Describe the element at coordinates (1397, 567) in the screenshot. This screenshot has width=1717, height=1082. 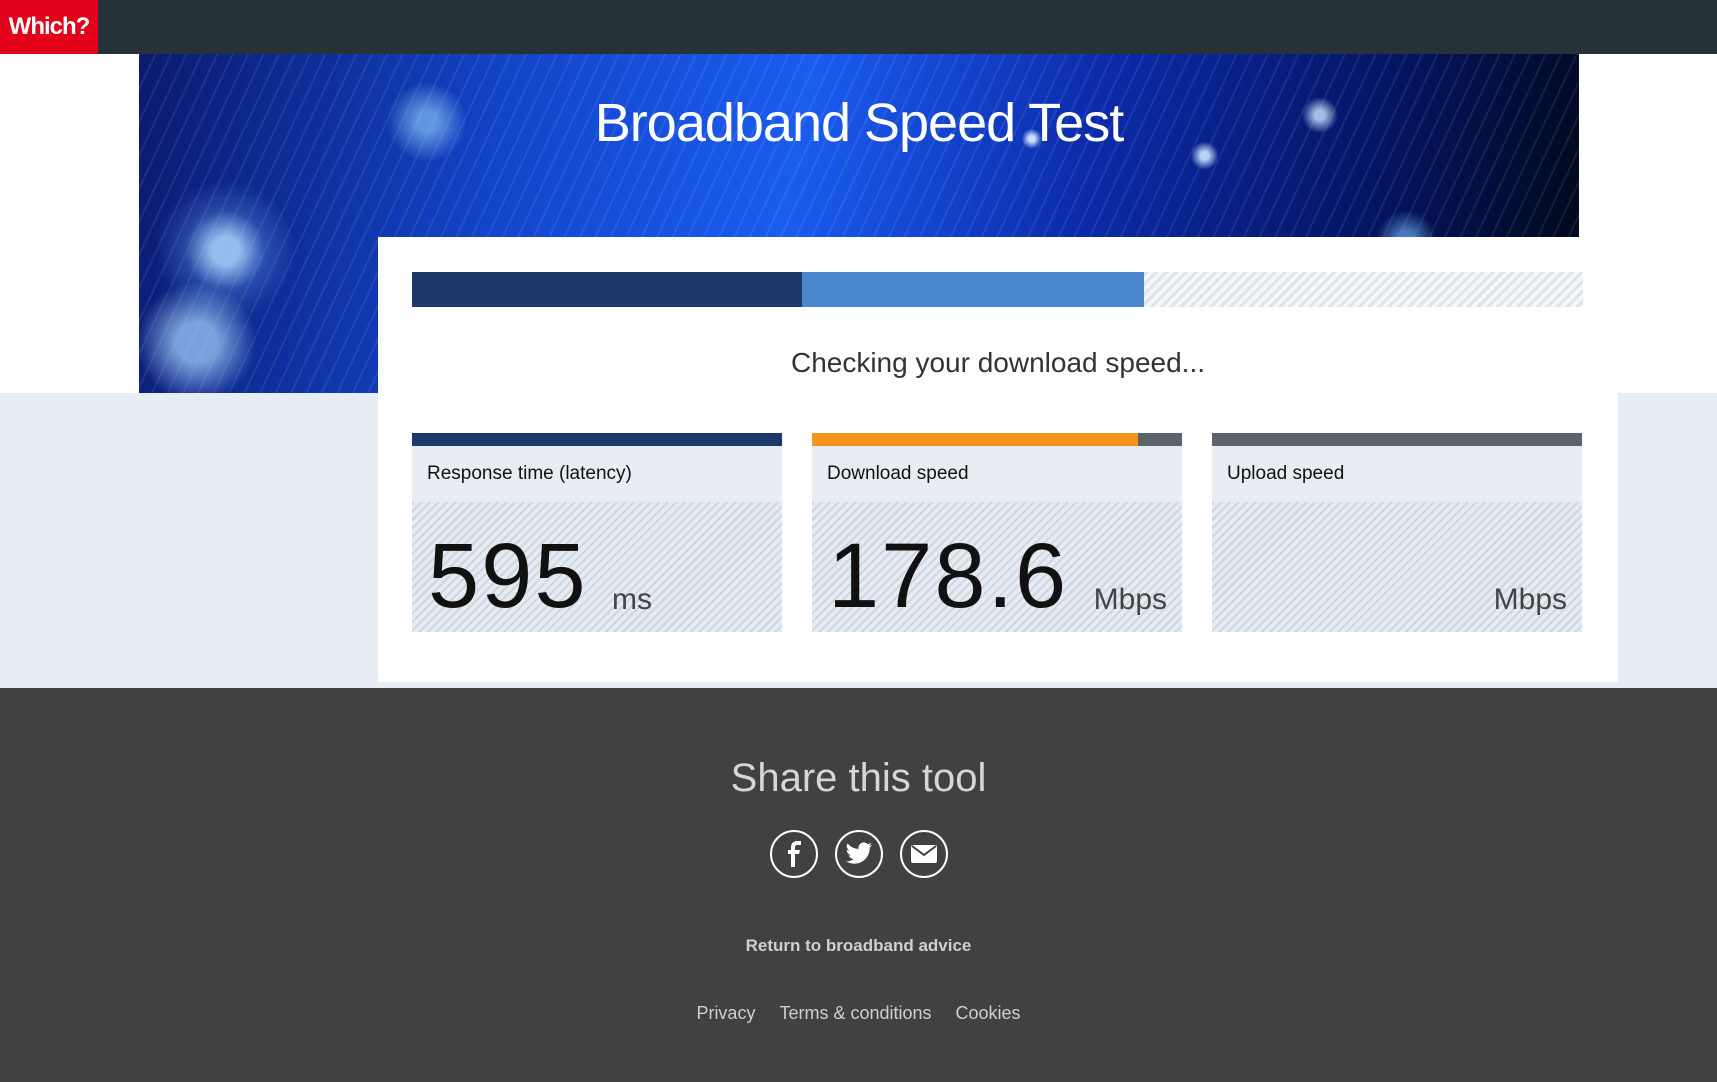
I see `upload-body: Mbps` at that location.